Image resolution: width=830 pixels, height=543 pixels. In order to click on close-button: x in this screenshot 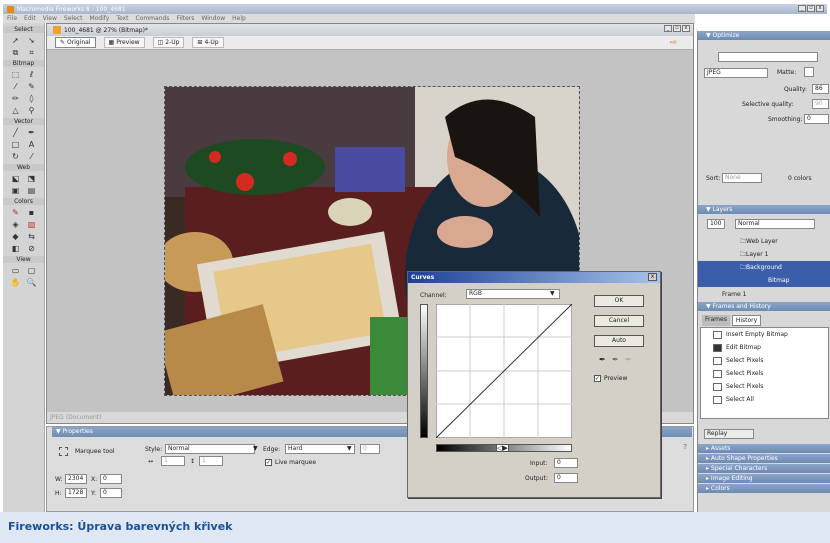, I will do `click(820, 8)`.